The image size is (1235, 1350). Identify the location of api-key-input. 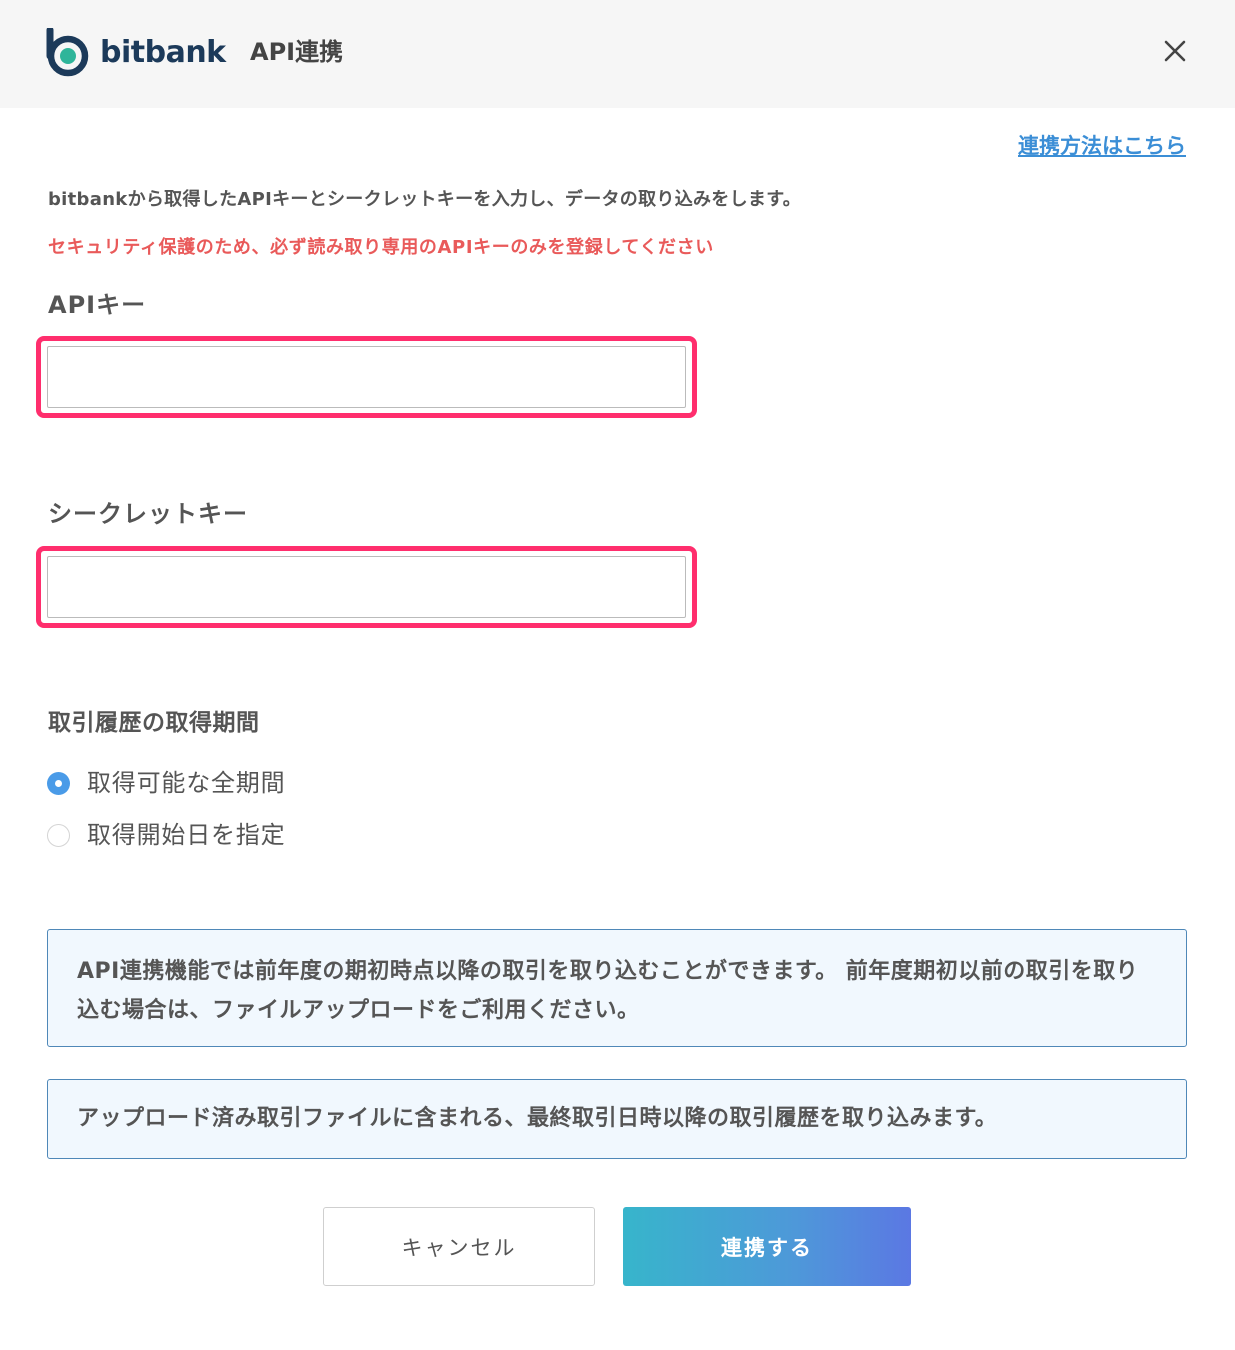
(366, 377).